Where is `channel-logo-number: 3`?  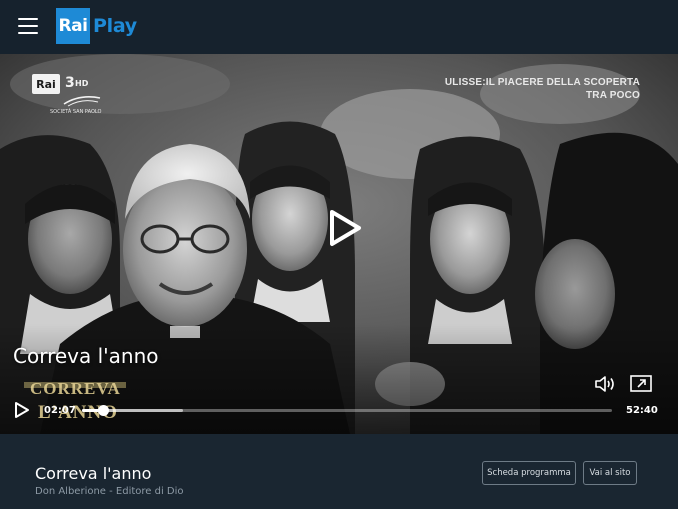
channel-logo-number: 3 is located at coordinates (70, 83).